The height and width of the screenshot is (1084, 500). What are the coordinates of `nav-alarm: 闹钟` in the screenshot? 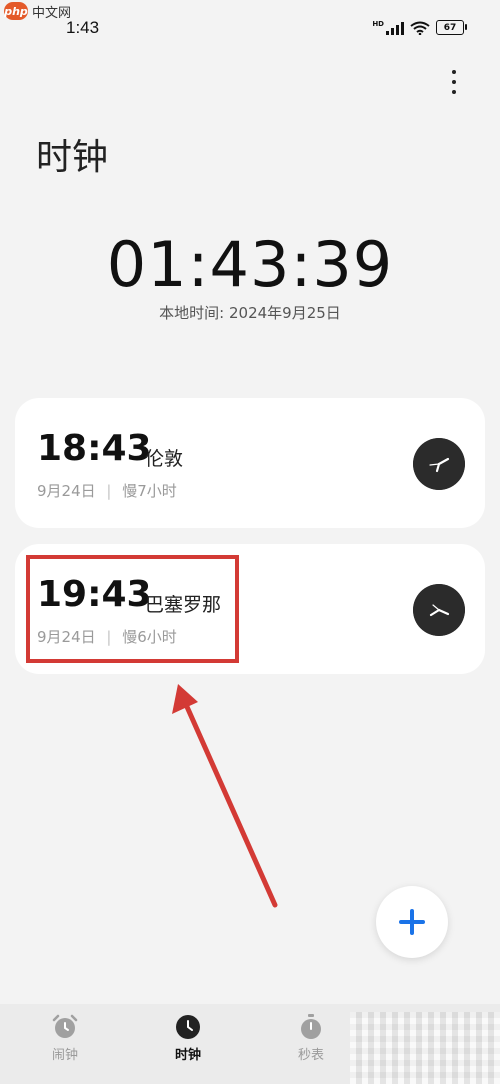 It's located at (65, 1038).